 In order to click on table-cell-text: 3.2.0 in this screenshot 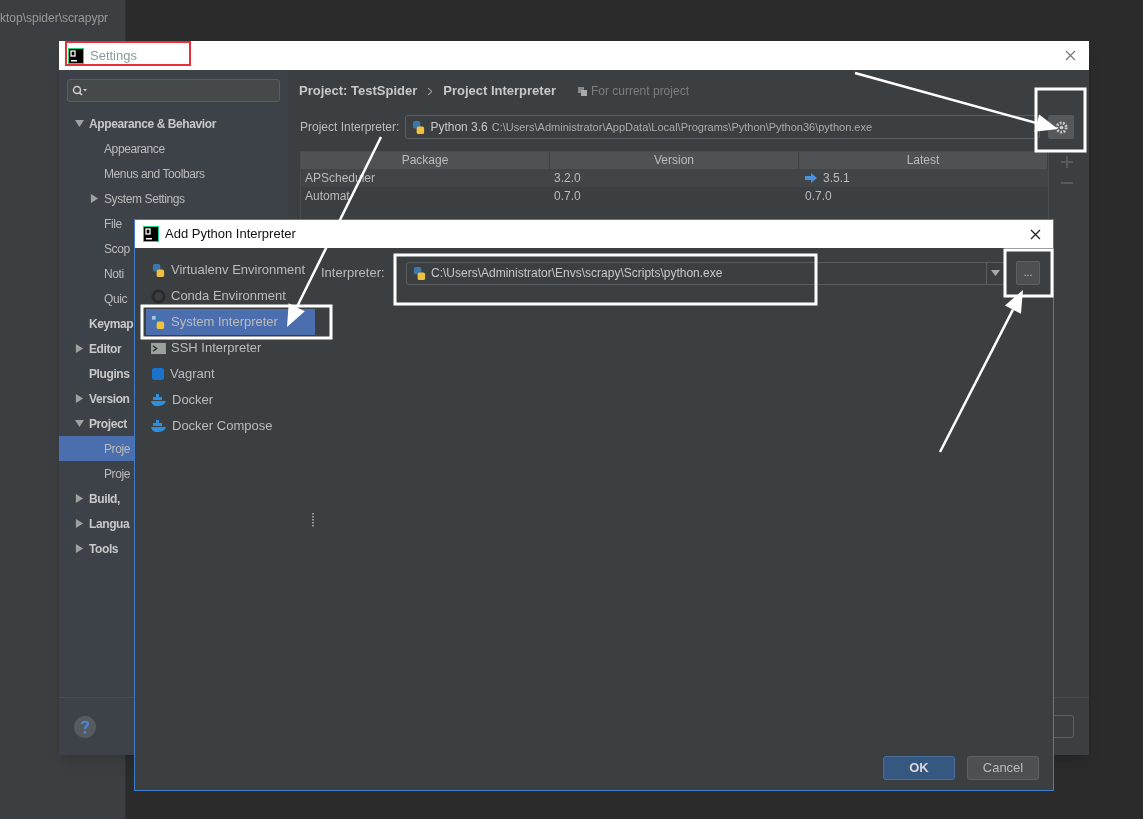, I will do `click(567, 178)`.